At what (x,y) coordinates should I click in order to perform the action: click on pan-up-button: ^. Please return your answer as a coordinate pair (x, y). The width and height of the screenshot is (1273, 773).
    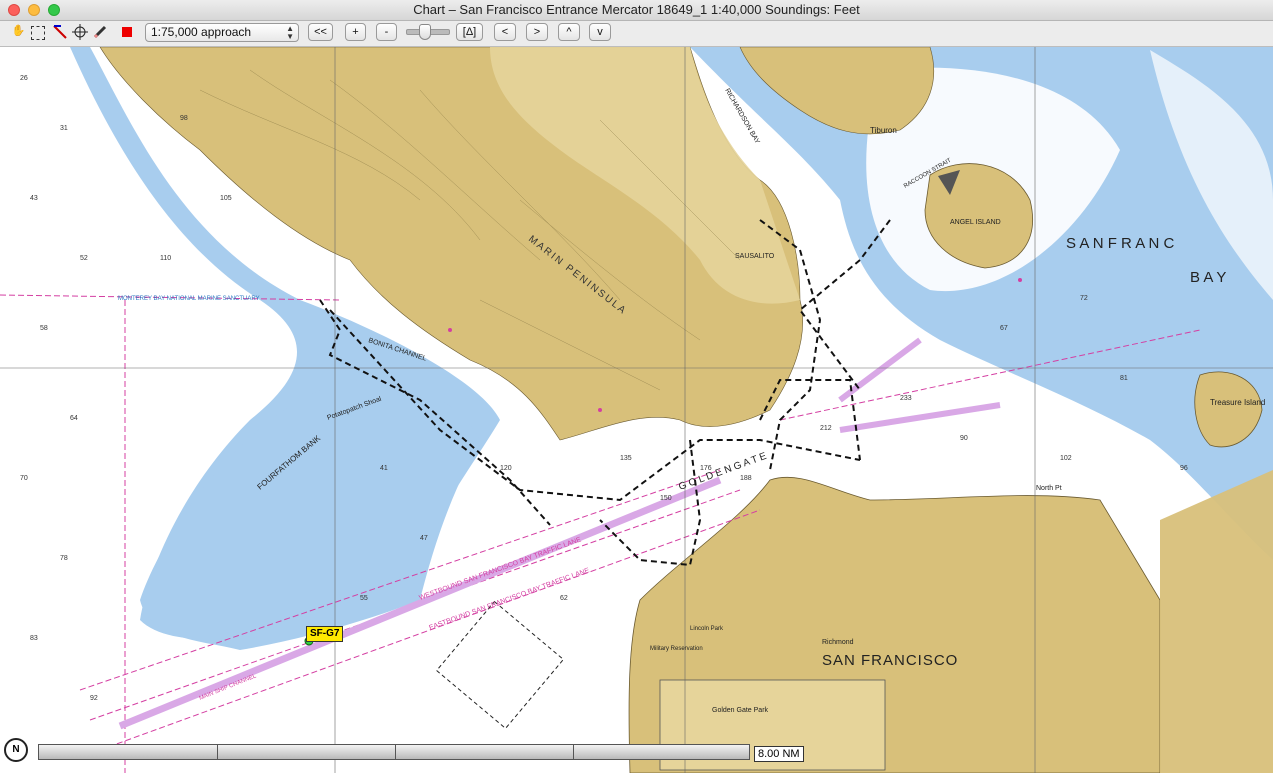
    Looking at the image, I should click on (569, 32).